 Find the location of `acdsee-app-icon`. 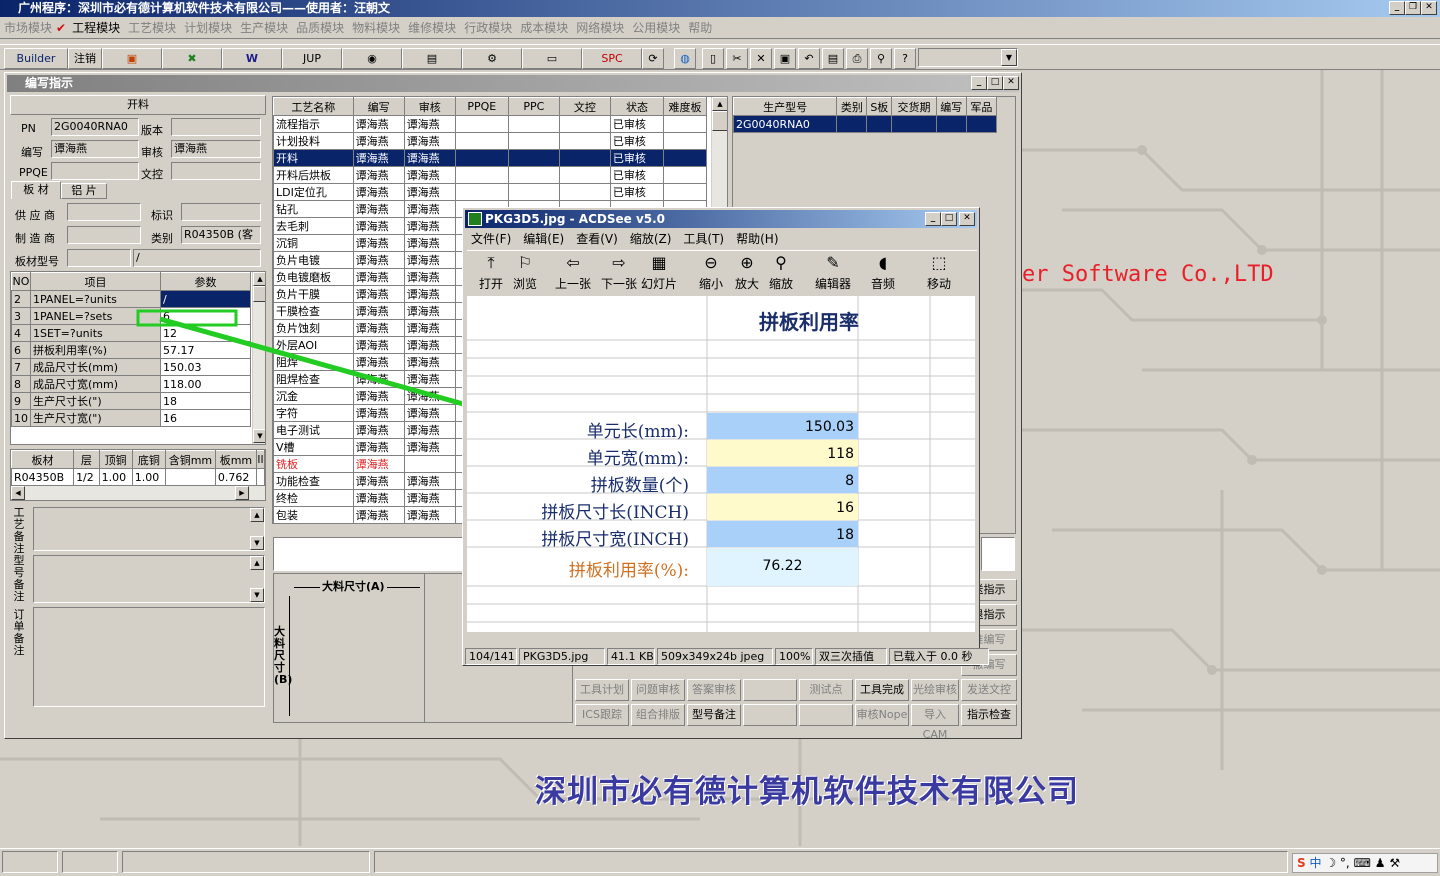

acdsee-app-icon is located at coordinates (475, 219).